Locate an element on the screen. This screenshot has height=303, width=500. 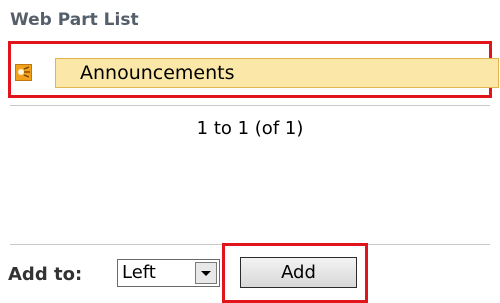
list-item: Announcements is located at coordinates (256, 73).